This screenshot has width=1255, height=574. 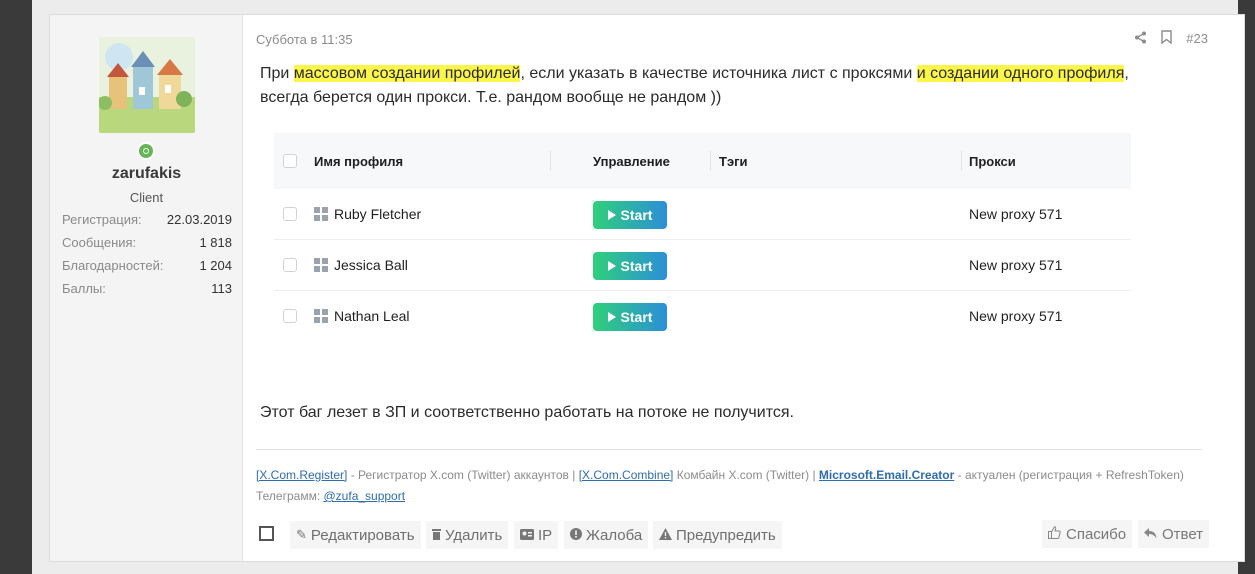 I want to click on report-button: Жалоба, so click(x=606, y=535).